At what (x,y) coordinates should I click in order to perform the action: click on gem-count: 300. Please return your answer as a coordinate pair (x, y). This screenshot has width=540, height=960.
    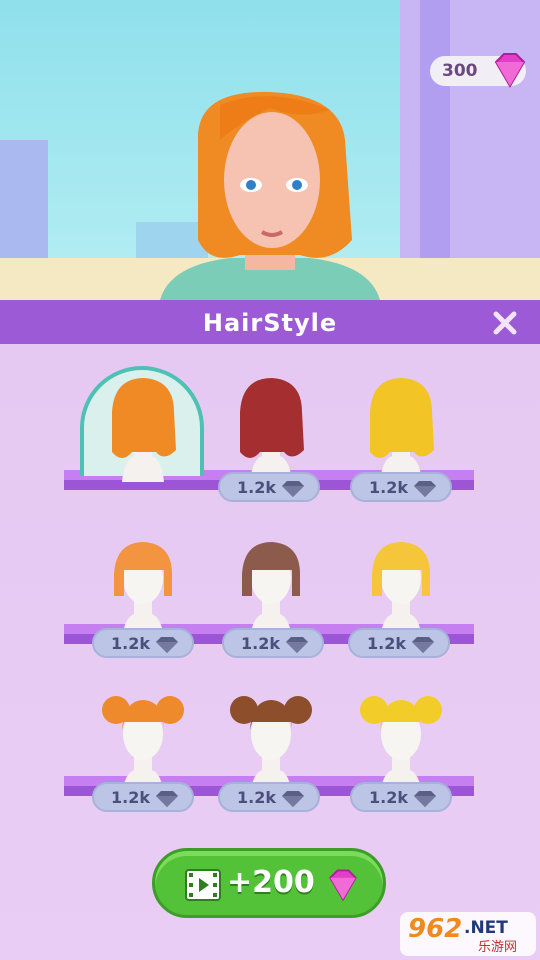
    Looking at the image, I should click on (460, 71).